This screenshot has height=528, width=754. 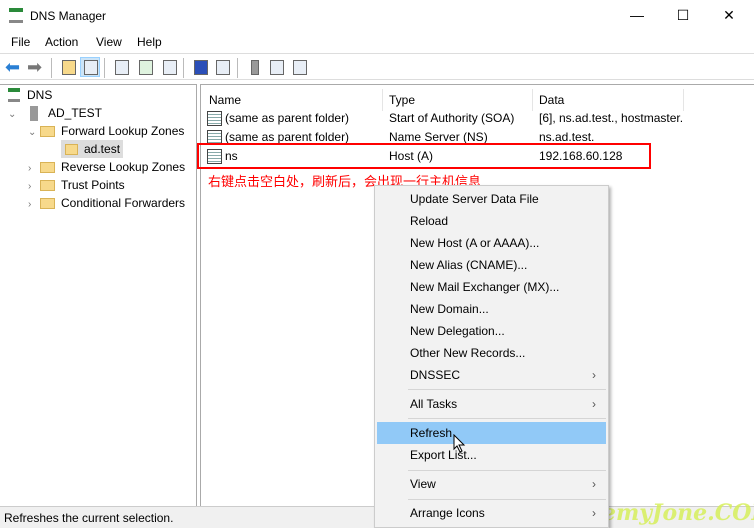 What do you see at coordinates (109, 42) in the screenshot?
I see `menu-view: View` at bounding box center [109, 42].